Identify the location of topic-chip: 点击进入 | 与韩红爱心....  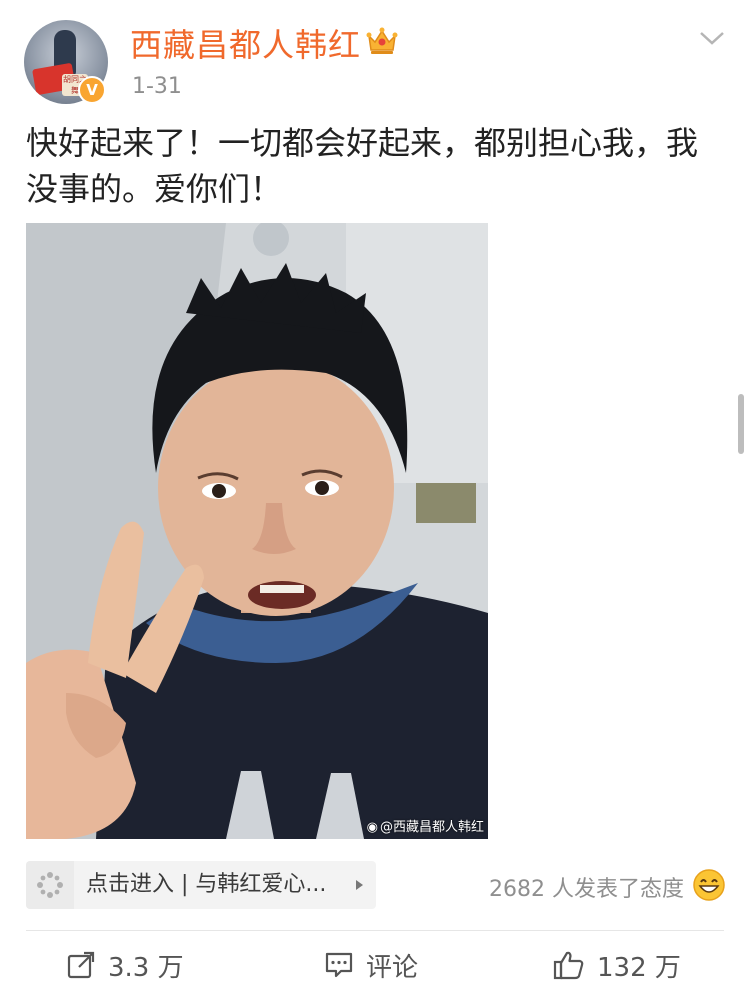
(201, 885).